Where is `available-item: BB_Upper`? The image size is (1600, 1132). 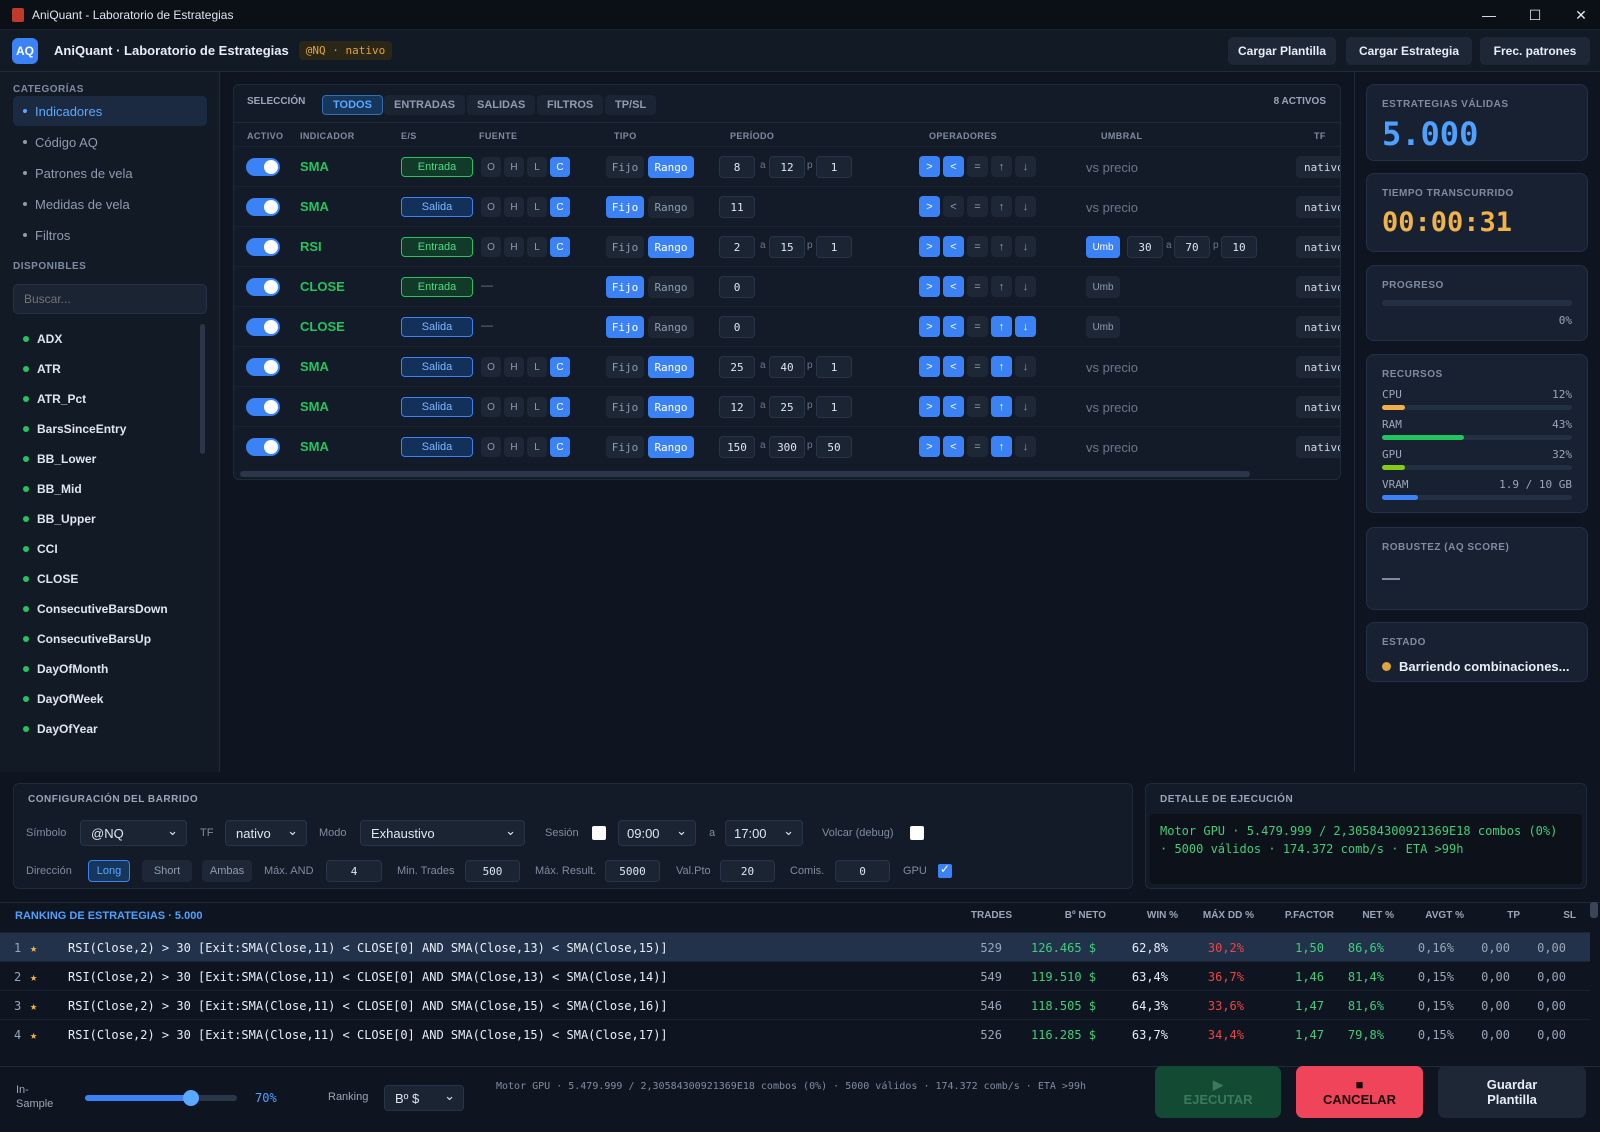 available-item: BB_Upper is located at coordinates (105, 519).